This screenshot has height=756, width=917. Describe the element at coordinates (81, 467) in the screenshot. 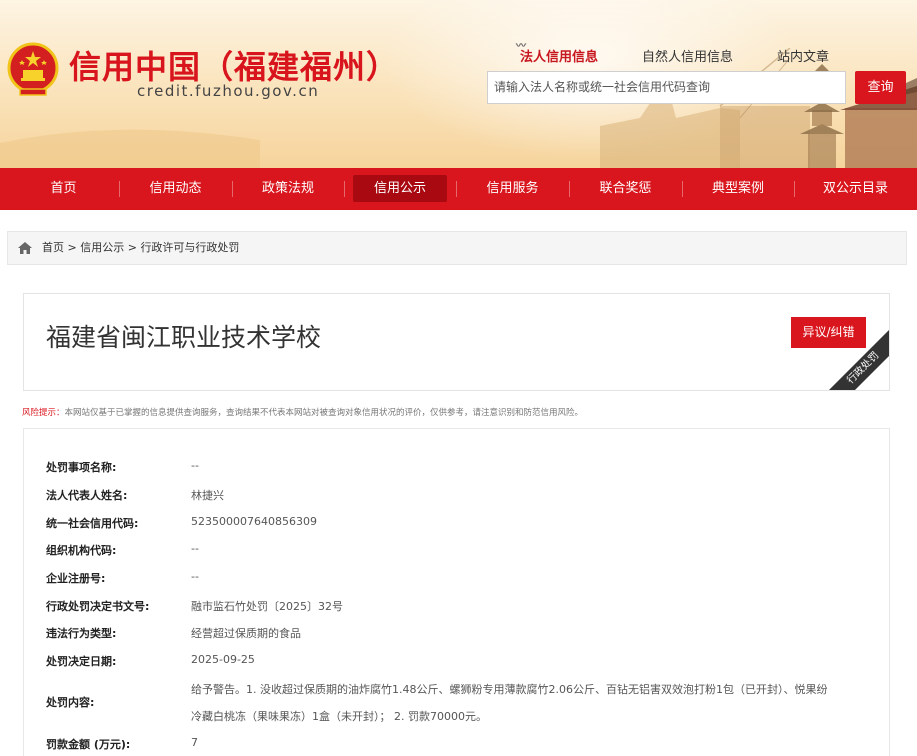

I see `detail-label: 处罚事项名称:` at that location.